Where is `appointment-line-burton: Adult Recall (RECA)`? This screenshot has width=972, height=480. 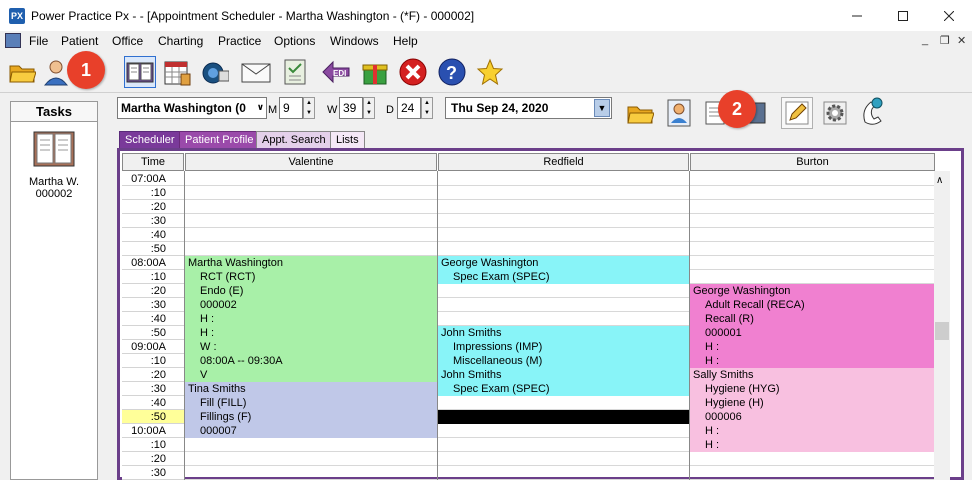 appointment-line-burton: Adult Recall (RECA) is located at coordinates (812, 305).